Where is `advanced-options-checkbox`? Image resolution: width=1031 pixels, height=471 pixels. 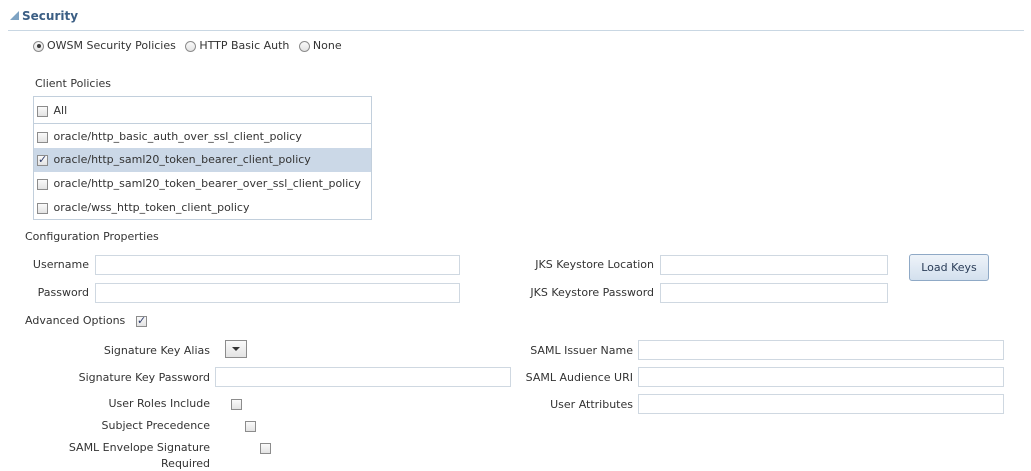 advanced-options-checkbox is located at coordinates (141, 320).